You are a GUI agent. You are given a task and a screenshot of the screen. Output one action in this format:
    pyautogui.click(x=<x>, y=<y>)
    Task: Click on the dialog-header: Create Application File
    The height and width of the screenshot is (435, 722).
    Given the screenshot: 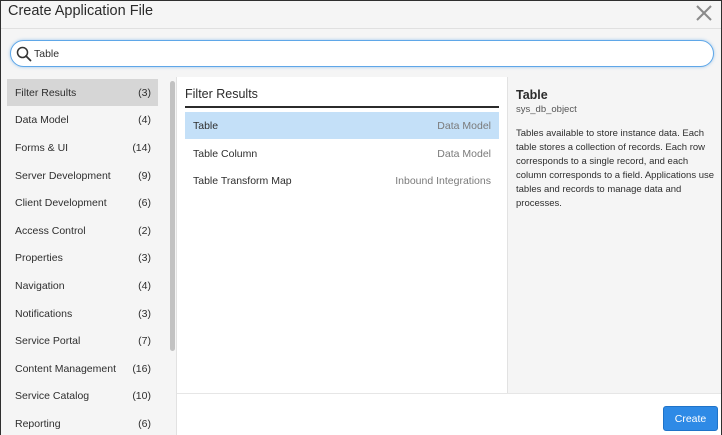 What is the action you would take?
    pyautogui.click(x=361, y=15)
    